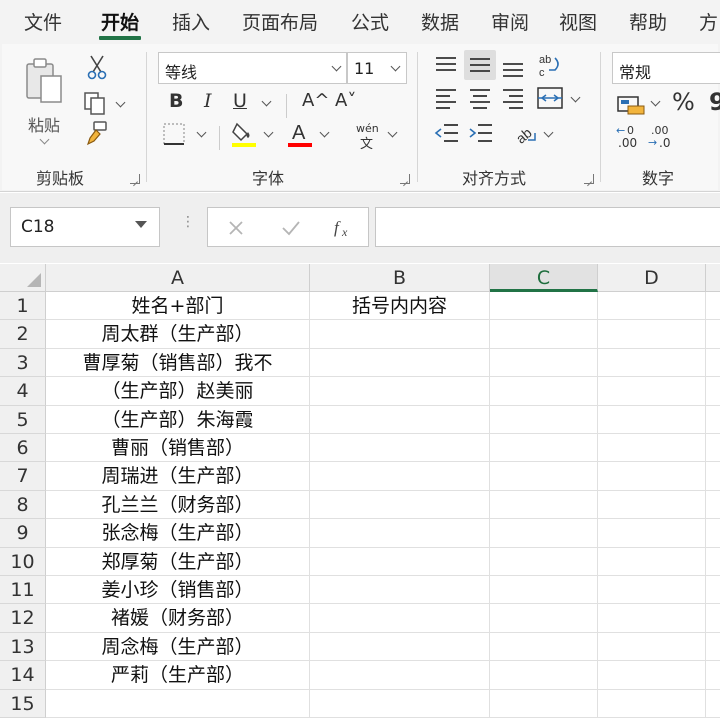  Describe the element at coordinates (23, 476) in the screenshot. I see `row-header: 7` at that location.